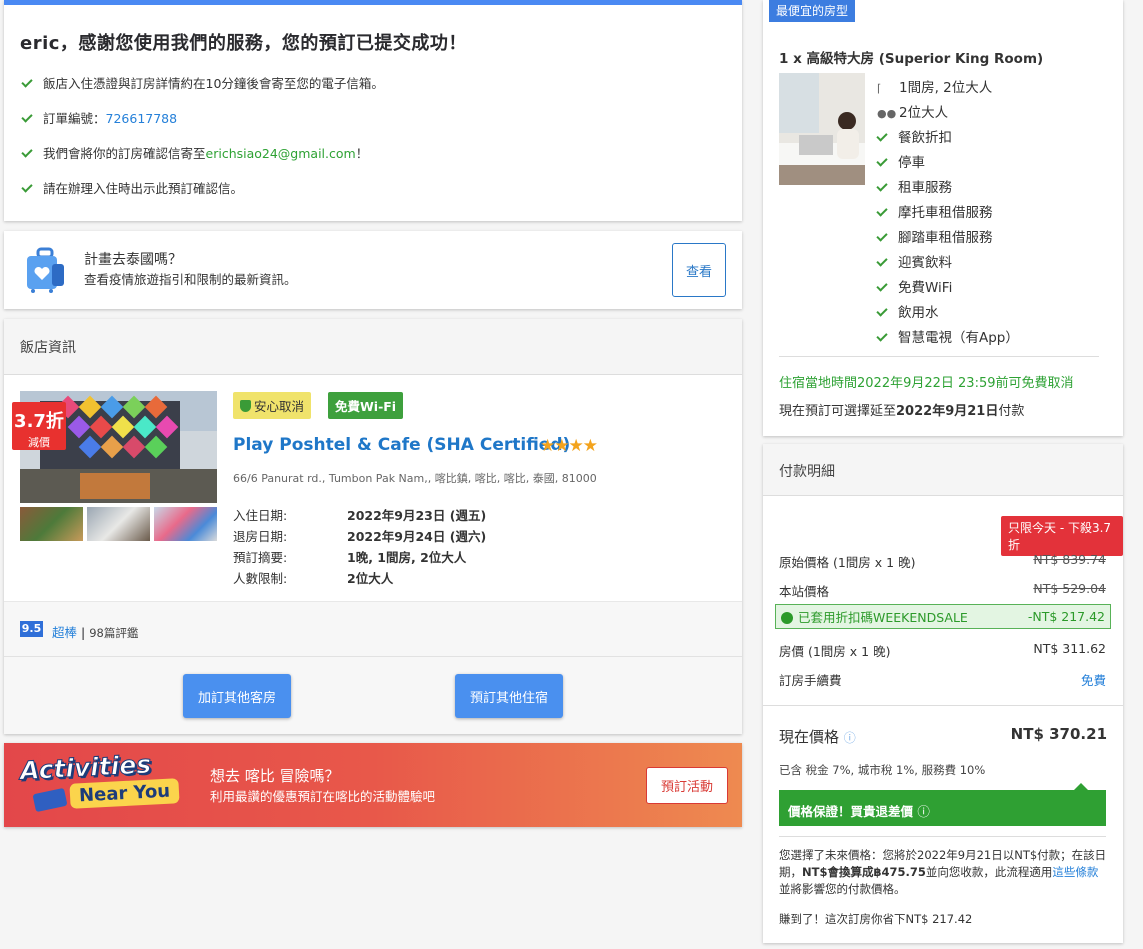 The height and width of the screenshot is (949, 1143). What do you see at coordinates (942, 650) in the screenshot?
I see `room-price-row: 房價 (1間房 x 1 晚) NT$ 311.62` at bounding box center [942, 650].